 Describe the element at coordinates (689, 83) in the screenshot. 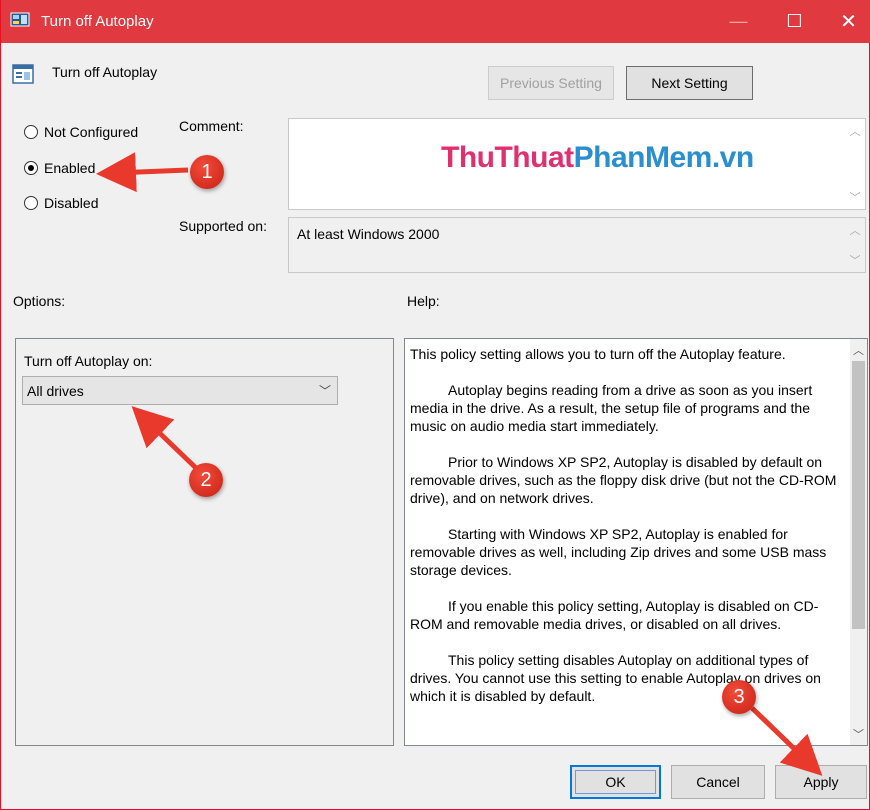

I see `next-setting-button: Next Setting` at that location.